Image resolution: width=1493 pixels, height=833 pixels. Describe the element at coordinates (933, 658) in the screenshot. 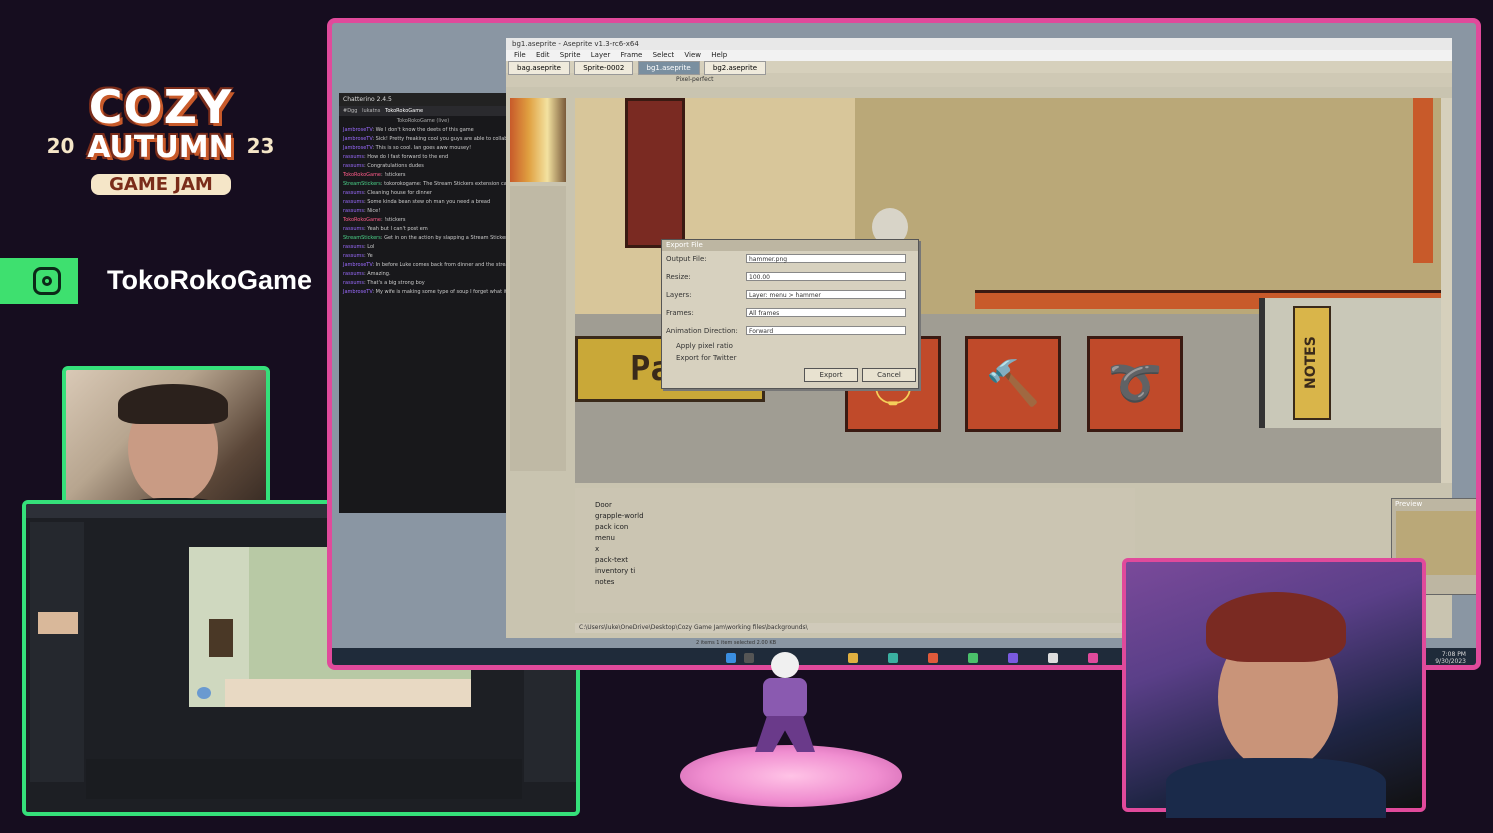

I see `app-icon` at that location.